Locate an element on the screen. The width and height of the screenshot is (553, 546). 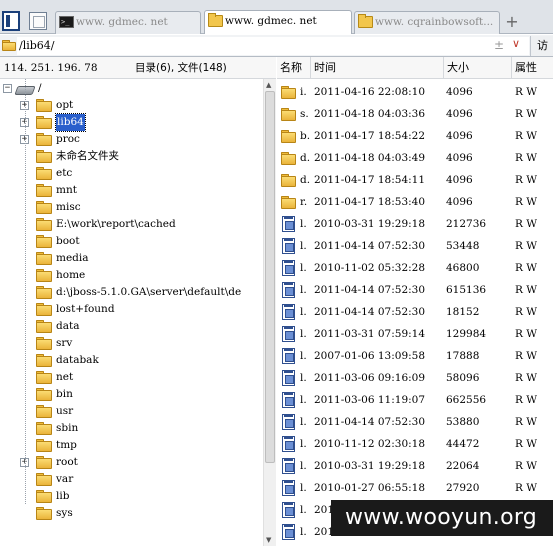
tree-item: + opt is located at coordinates (131, 105).